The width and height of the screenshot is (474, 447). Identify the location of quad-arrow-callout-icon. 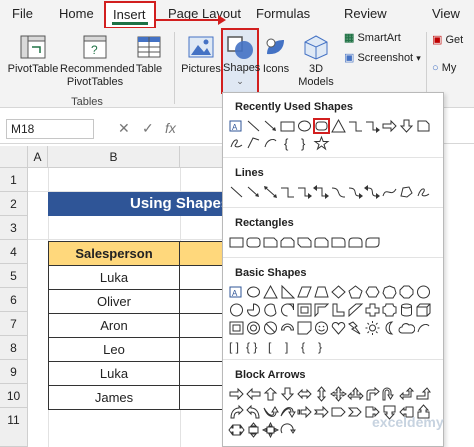
(270, 430).